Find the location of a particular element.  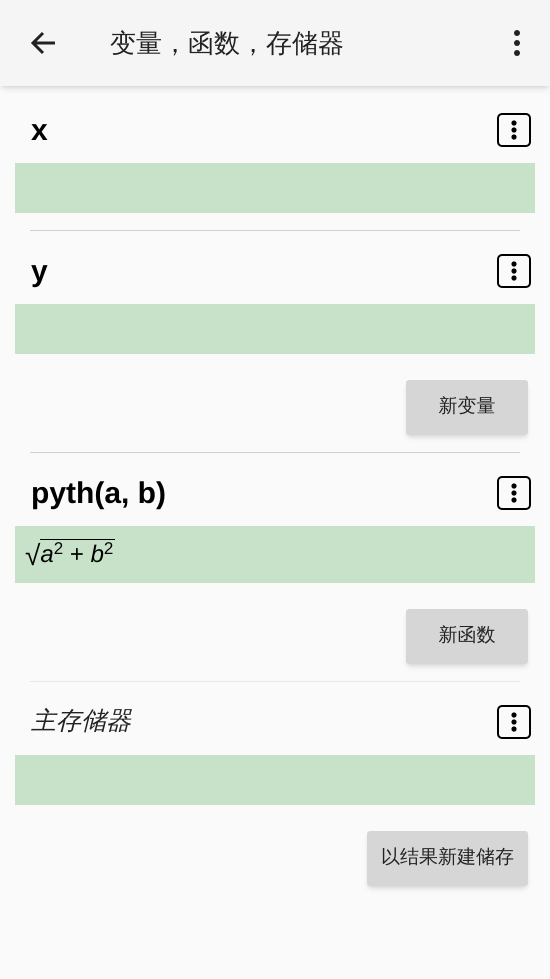

back-icon is located at coordinates (43, 43).